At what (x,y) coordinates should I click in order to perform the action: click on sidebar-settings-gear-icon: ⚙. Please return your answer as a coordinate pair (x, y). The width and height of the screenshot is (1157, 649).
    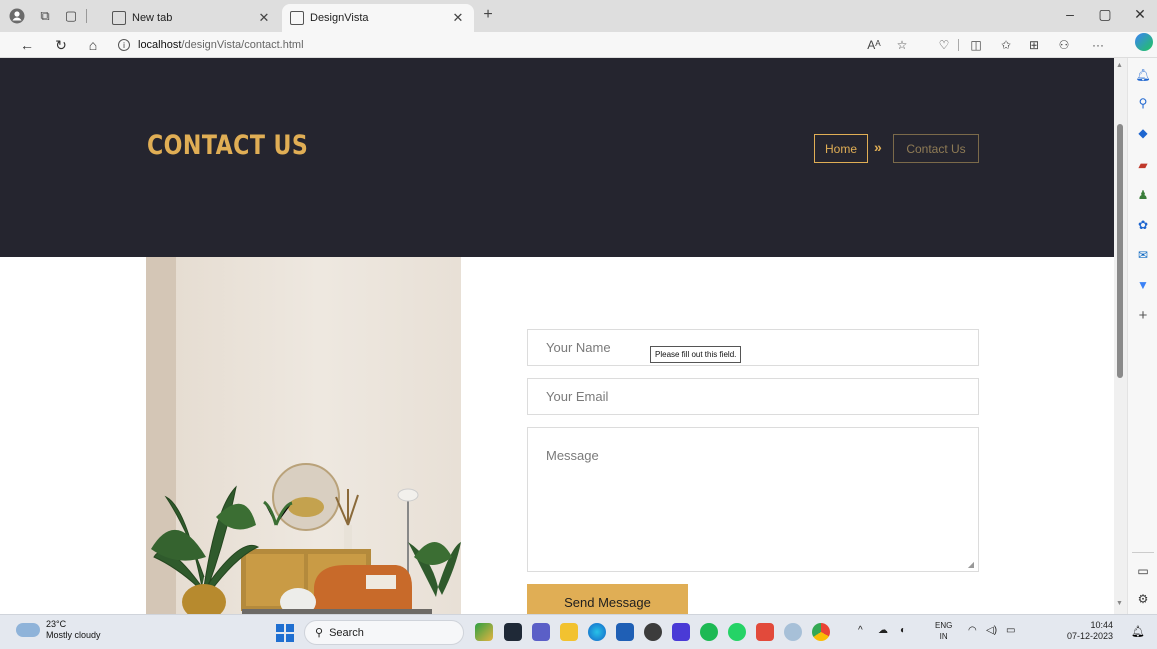
    Looking at the image, I should click on (1143, 599).